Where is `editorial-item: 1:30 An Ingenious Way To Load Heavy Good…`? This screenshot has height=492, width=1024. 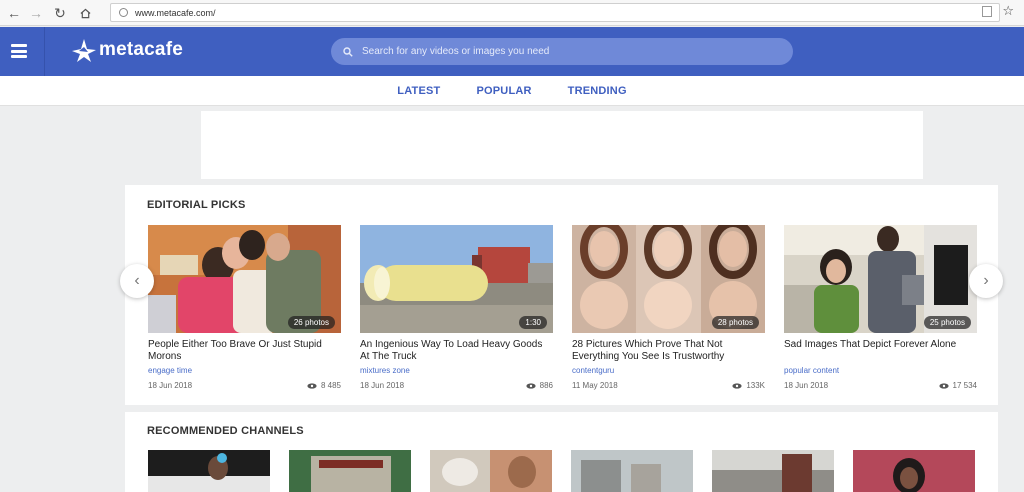 editorial-item: 1:30 An Ingenious Way To Load Heavy Good… is located at coordinates (456, 307).